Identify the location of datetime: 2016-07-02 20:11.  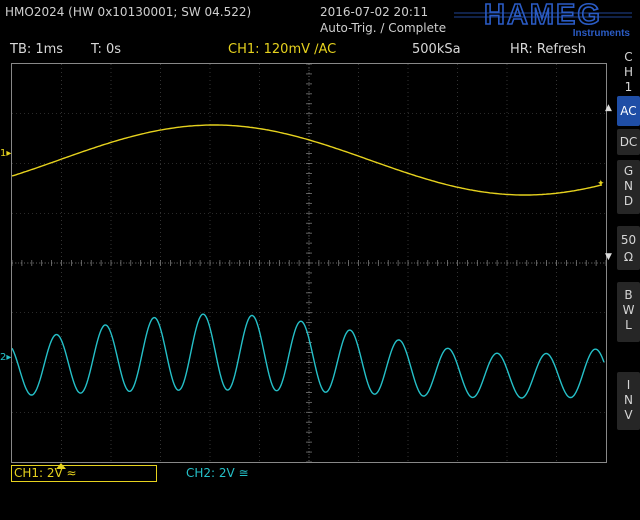
(374, 12).